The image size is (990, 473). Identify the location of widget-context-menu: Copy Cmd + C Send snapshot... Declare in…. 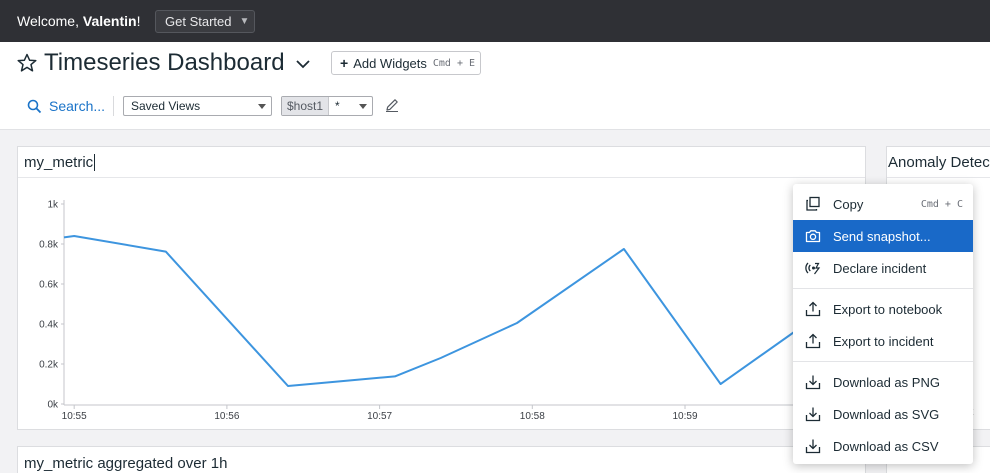
(883, 324).